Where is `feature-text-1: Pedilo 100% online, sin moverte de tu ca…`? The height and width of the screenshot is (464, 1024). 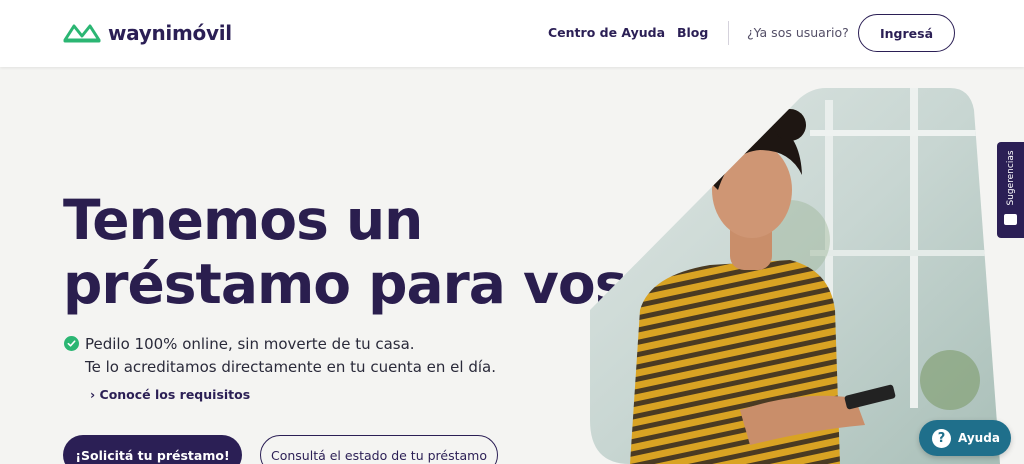
feature-text-1: Pedilo 100% online, sin moverte de tu ca… is located at coordinates (250, 344).